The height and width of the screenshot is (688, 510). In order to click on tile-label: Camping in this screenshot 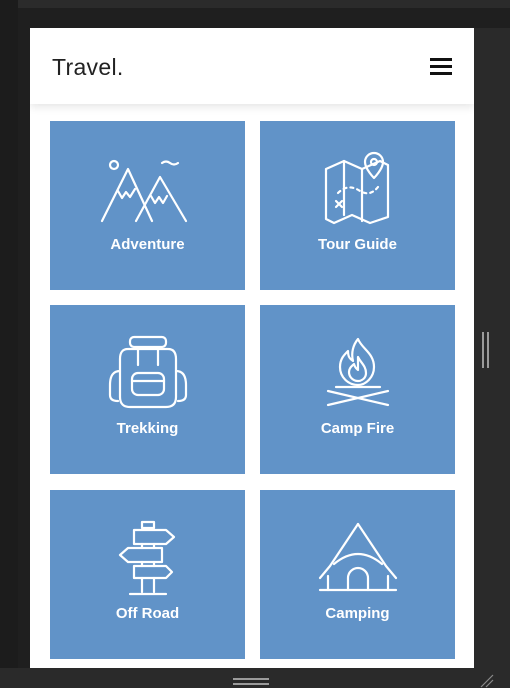, I will do `click(357, 613)`.